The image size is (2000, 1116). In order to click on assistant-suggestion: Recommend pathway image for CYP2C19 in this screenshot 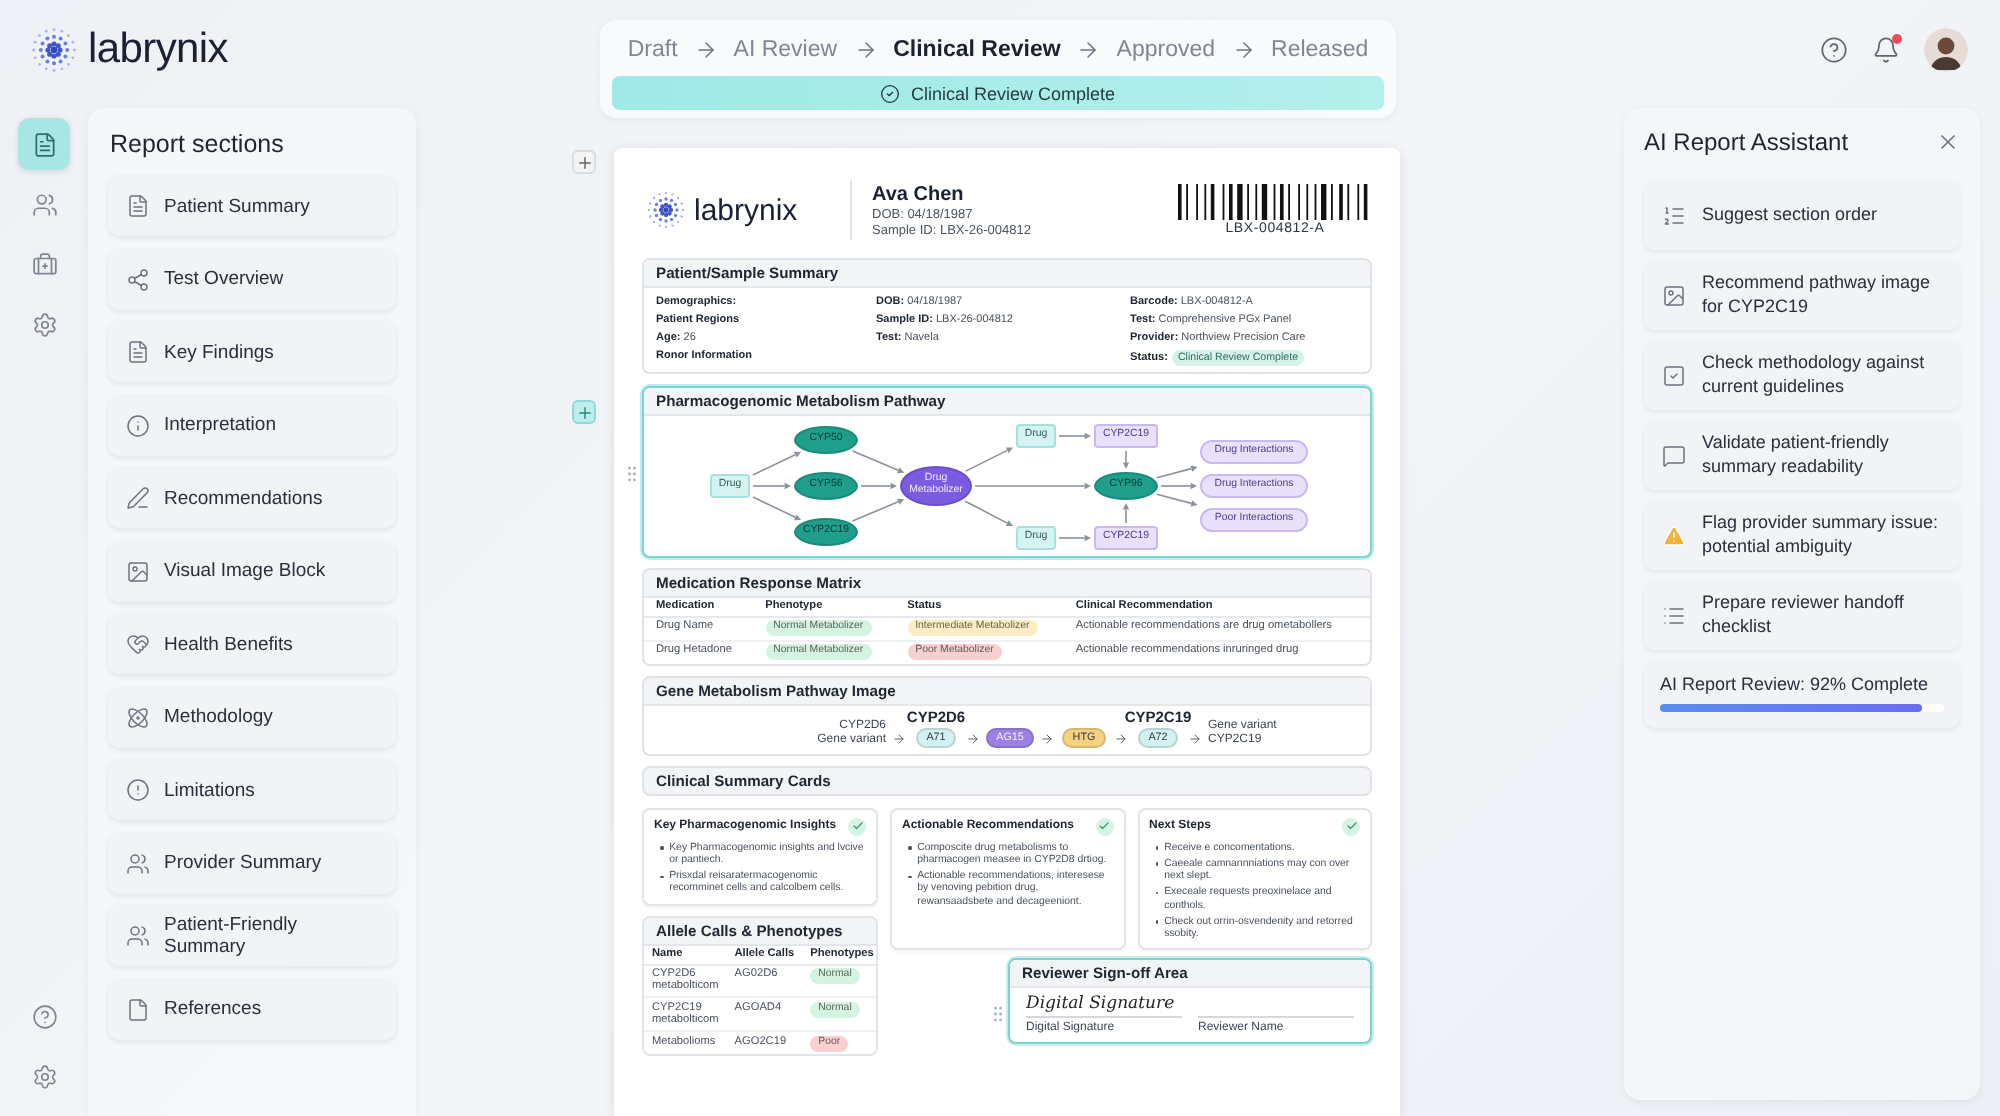, I will do `click(1802, 296)`.